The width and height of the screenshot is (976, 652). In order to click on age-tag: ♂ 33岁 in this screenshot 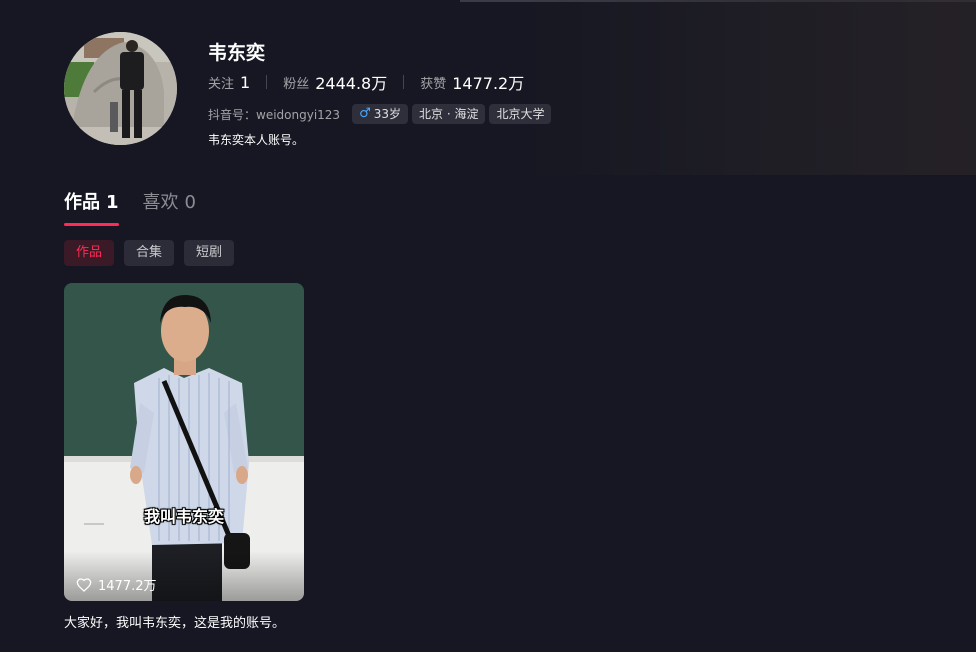, I will do `click(380, 114)`.